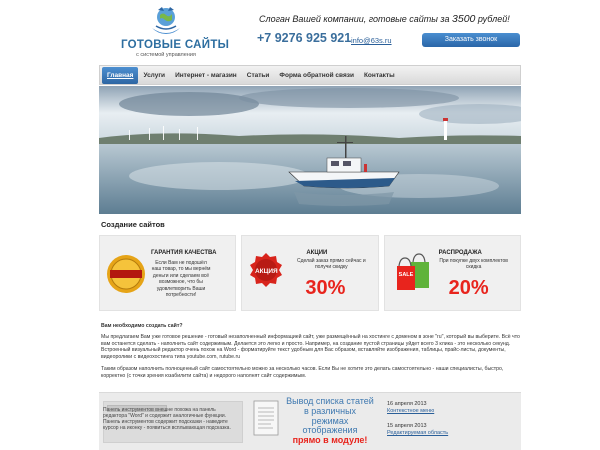 The image size is (600, 450). I want to click on email-link: info@63s.ru, so click(371, 40).